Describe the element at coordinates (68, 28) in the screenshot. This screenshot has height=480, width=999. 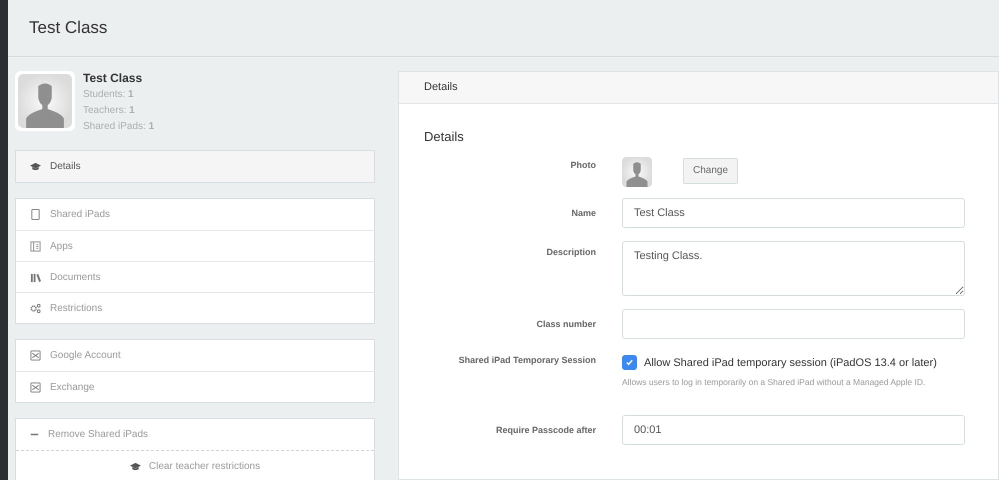
I see `page-title: Test Class` at that location.